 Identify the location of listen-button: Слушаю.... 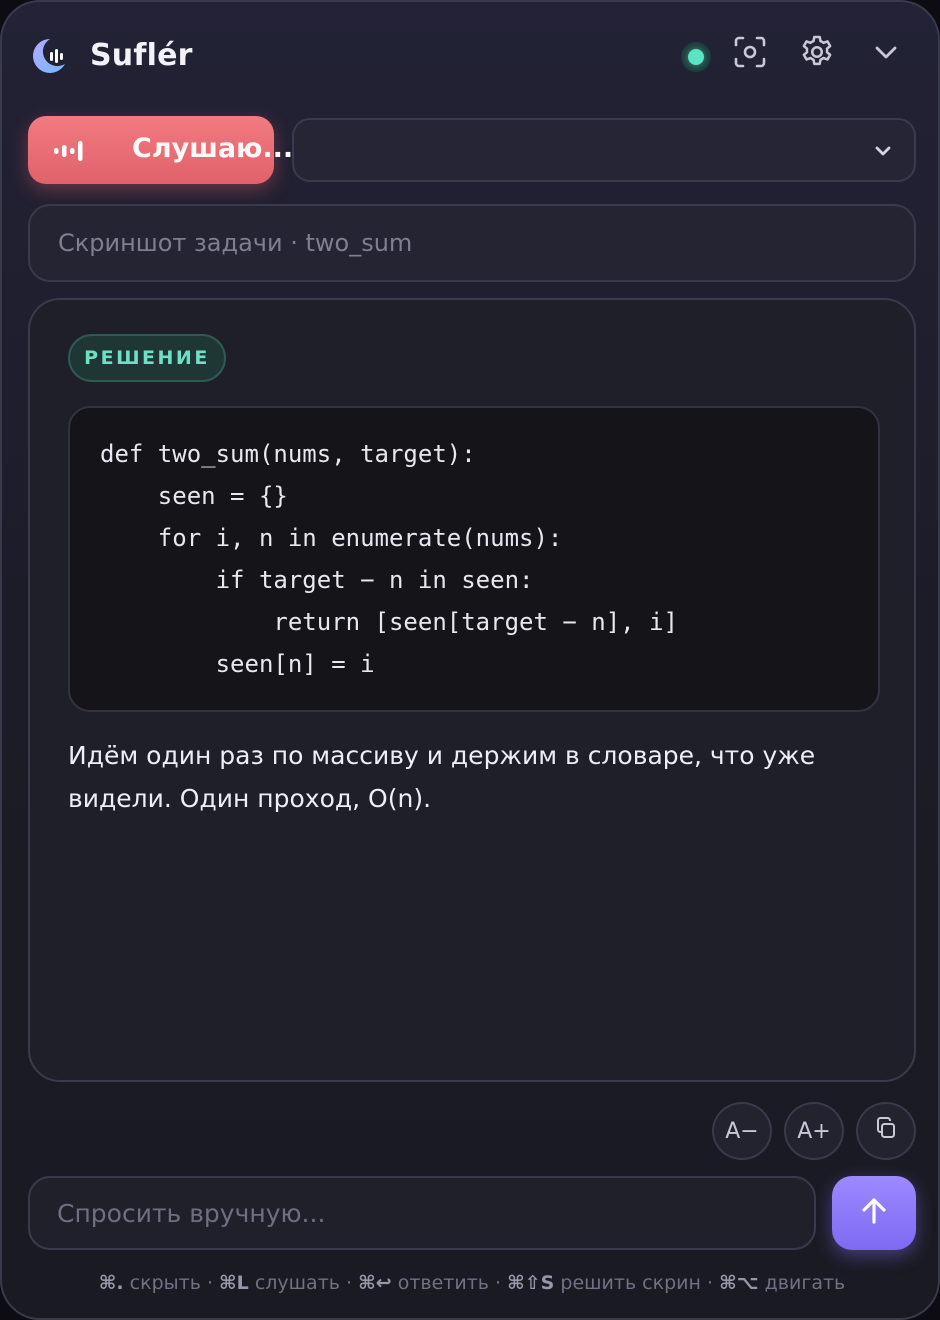
(160, 150).